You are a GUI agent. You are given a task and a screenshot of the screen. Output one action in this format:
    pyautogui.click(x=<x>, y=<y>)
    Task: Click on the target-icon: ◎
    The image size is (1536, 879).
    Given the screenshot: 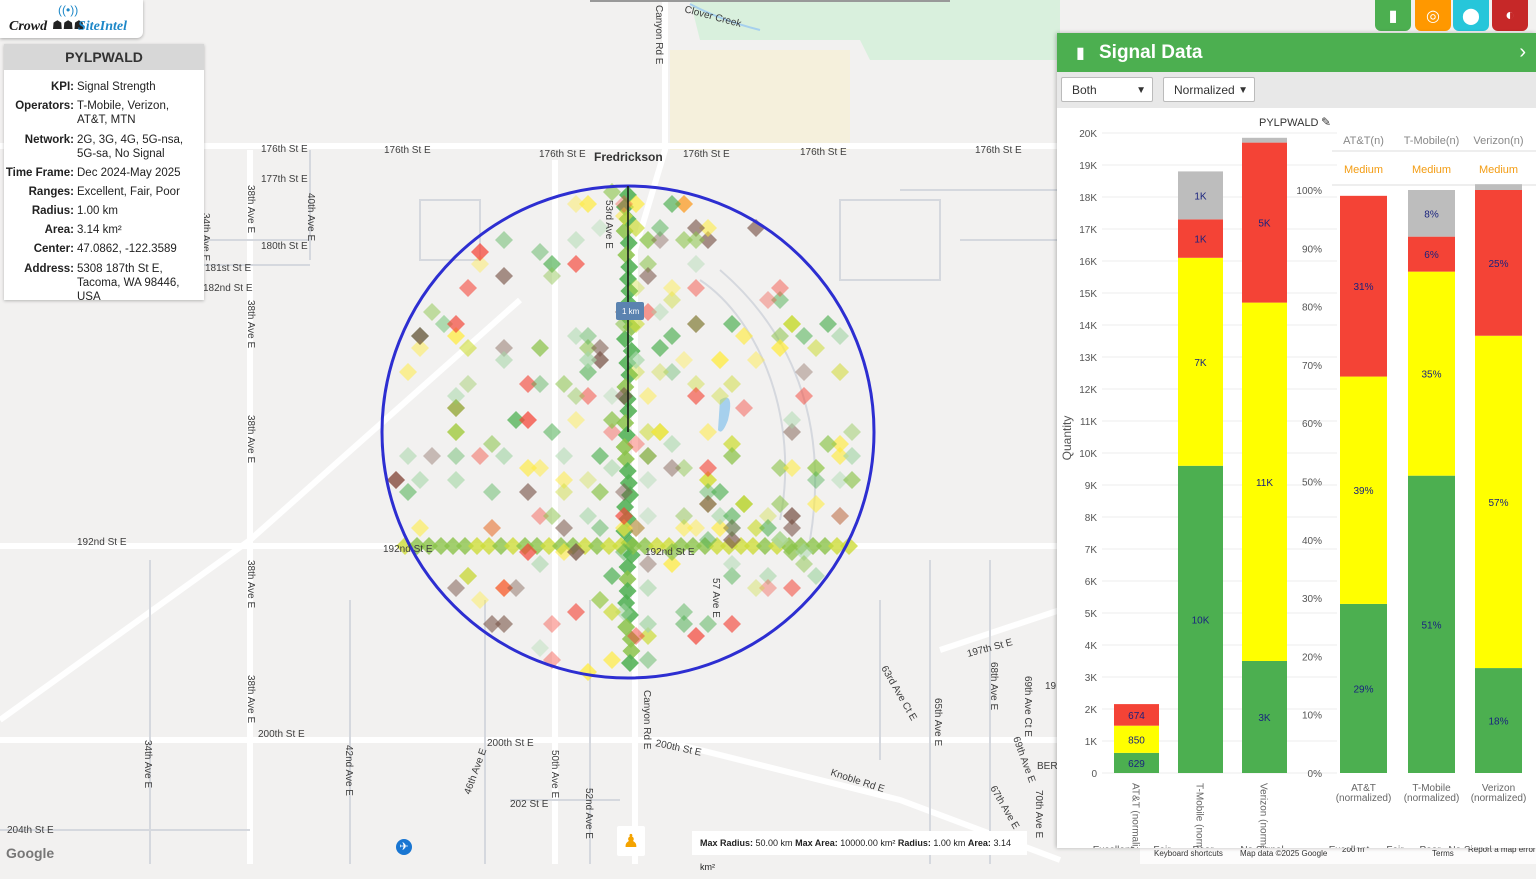 What is the action you would take?
    pyautogui.click(x=1433, y=16)
    